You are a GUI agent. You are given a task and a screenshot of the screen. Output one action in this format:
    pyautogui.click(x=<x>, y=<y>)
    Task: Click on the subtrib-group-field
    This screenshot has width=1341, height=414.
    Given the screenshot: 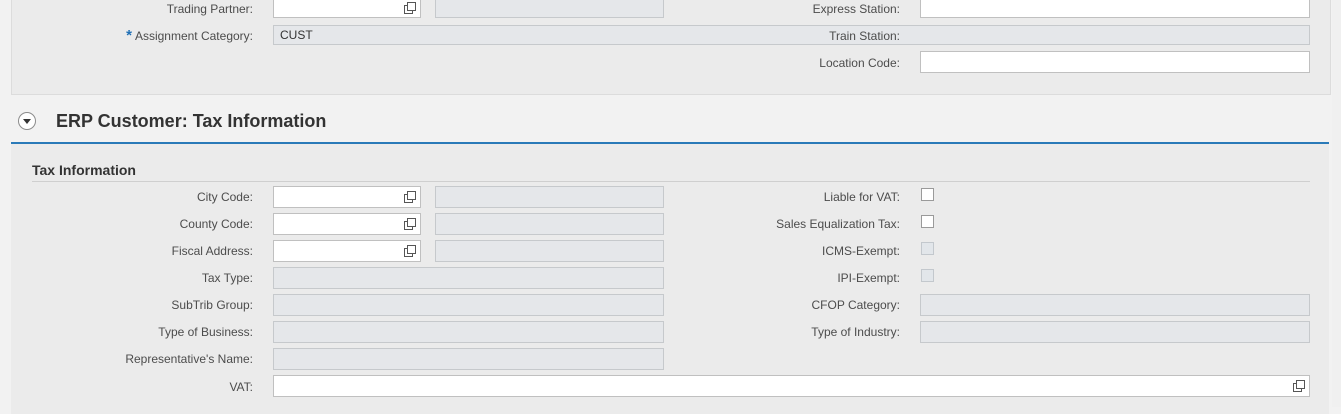 What is the action you would take?
    pyautogui.click(x=468, y=305)
    